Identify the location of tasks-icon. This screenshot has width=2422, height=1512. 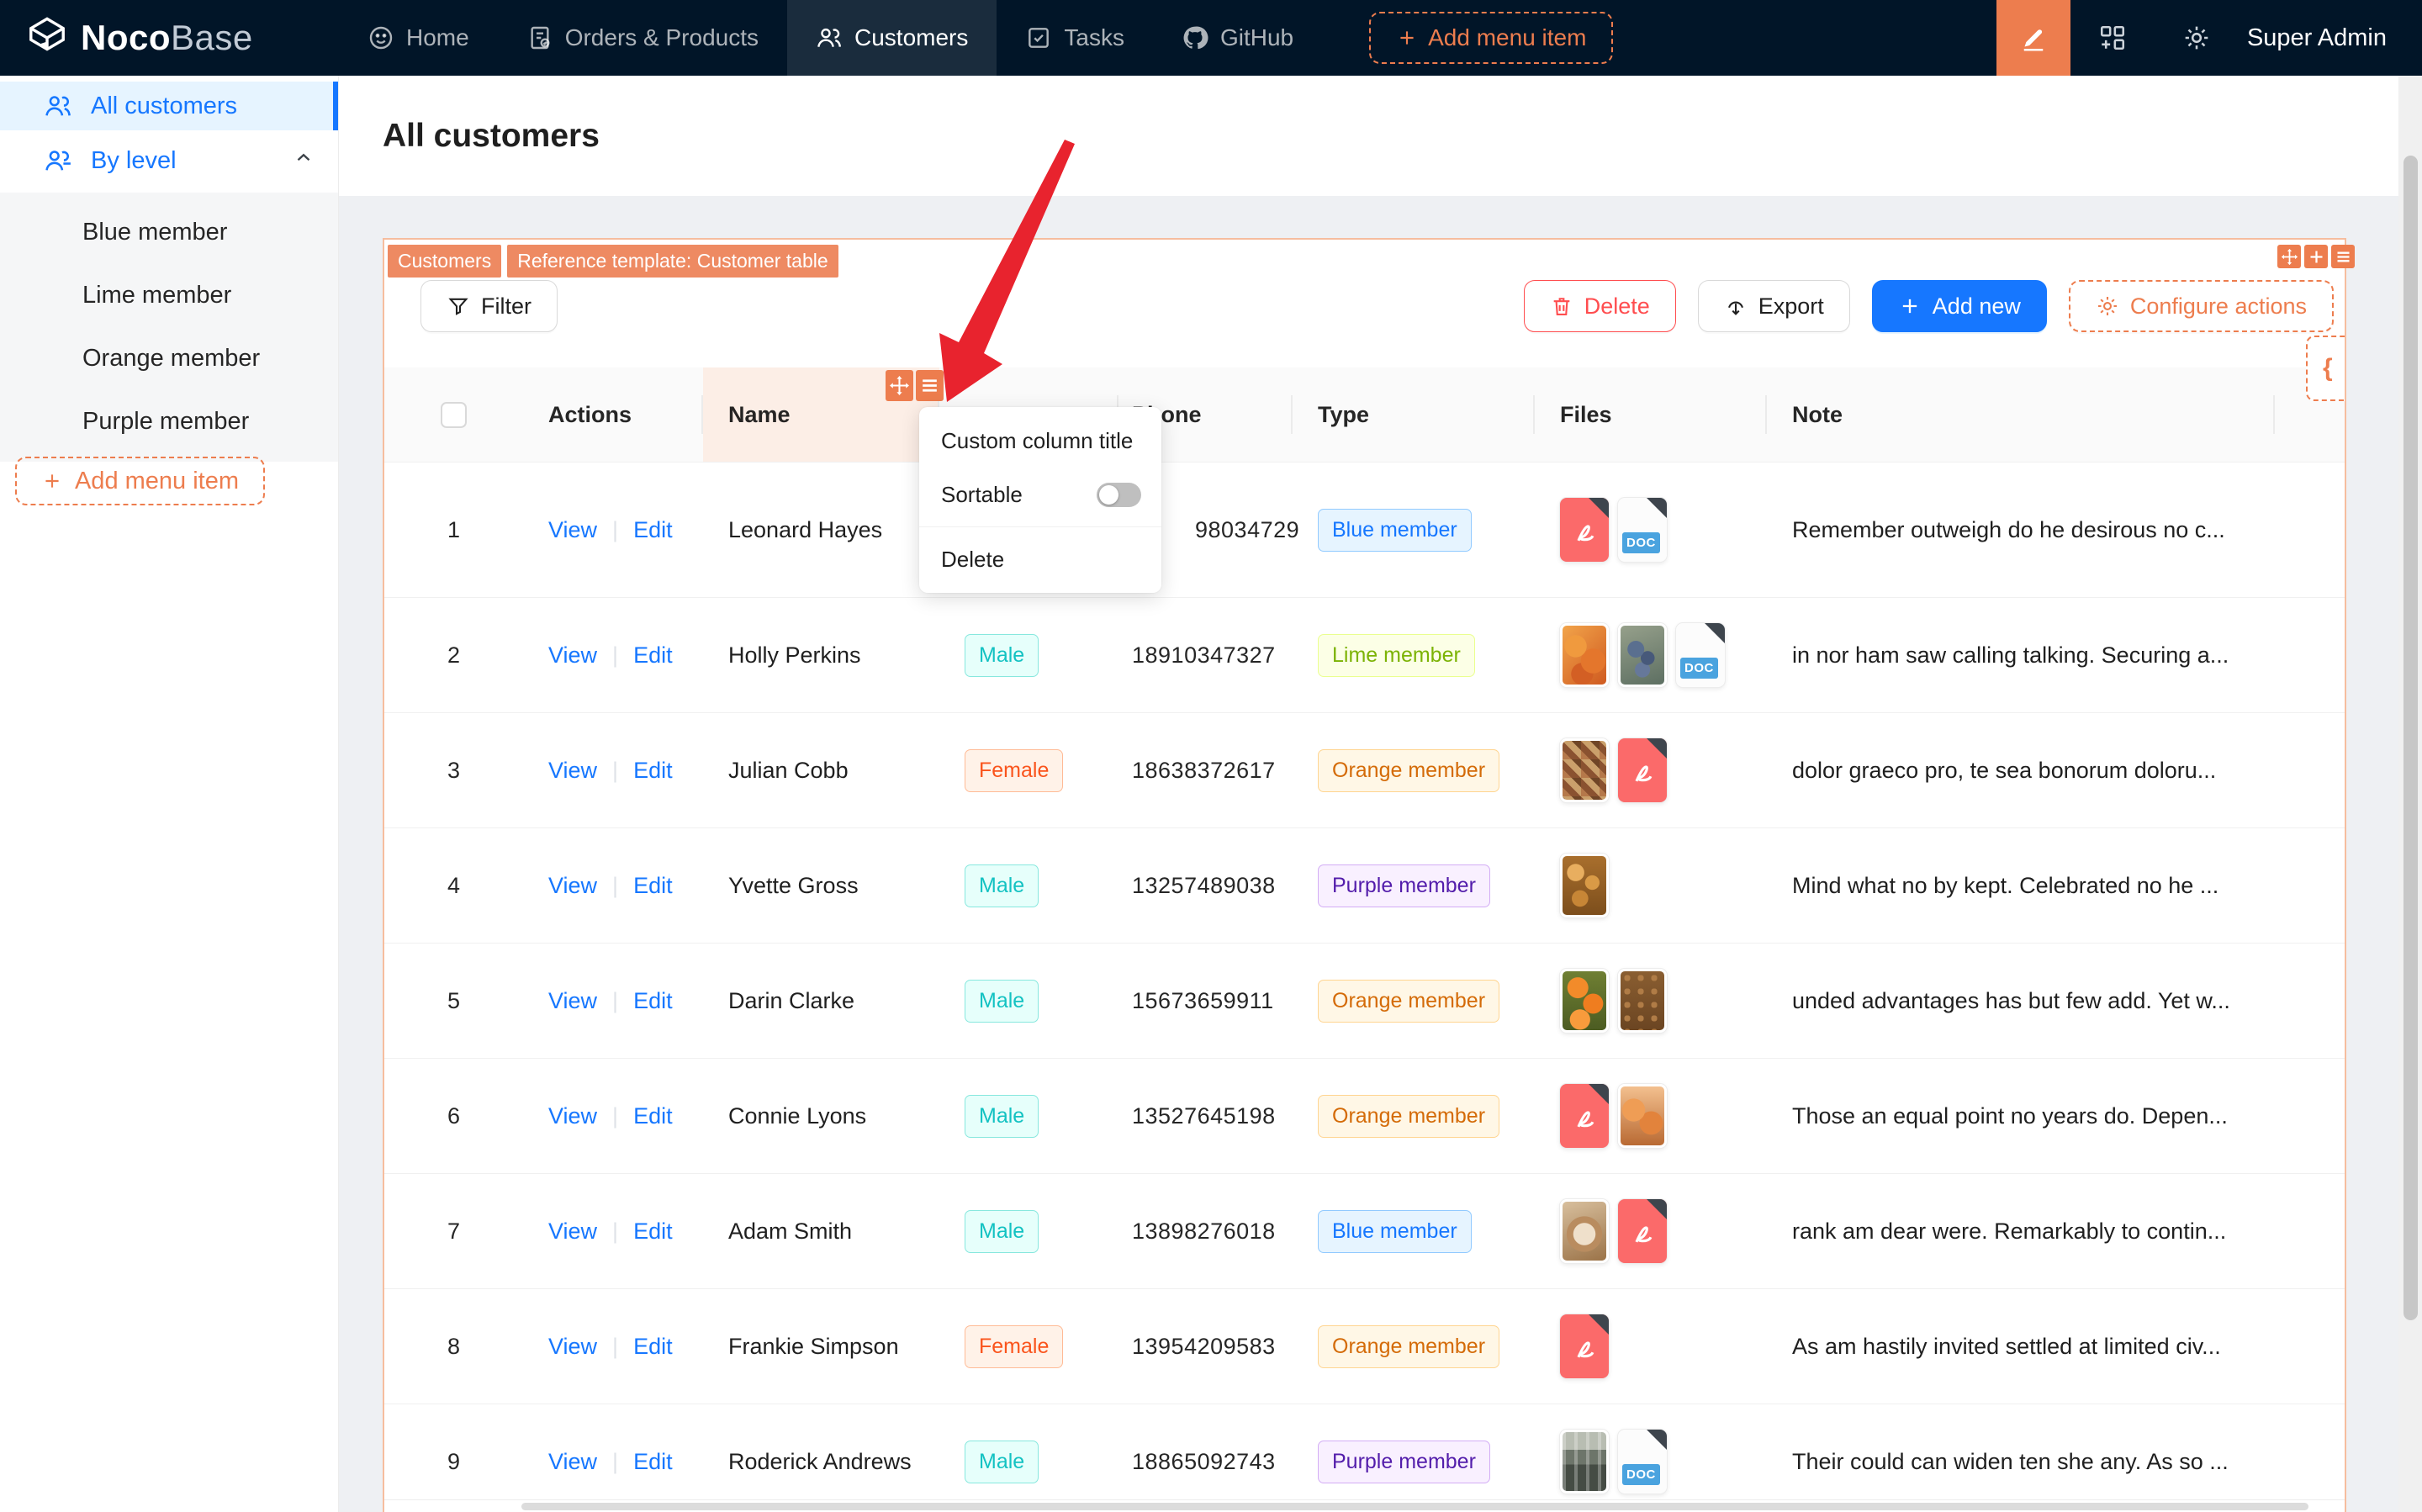
(1039, 38).